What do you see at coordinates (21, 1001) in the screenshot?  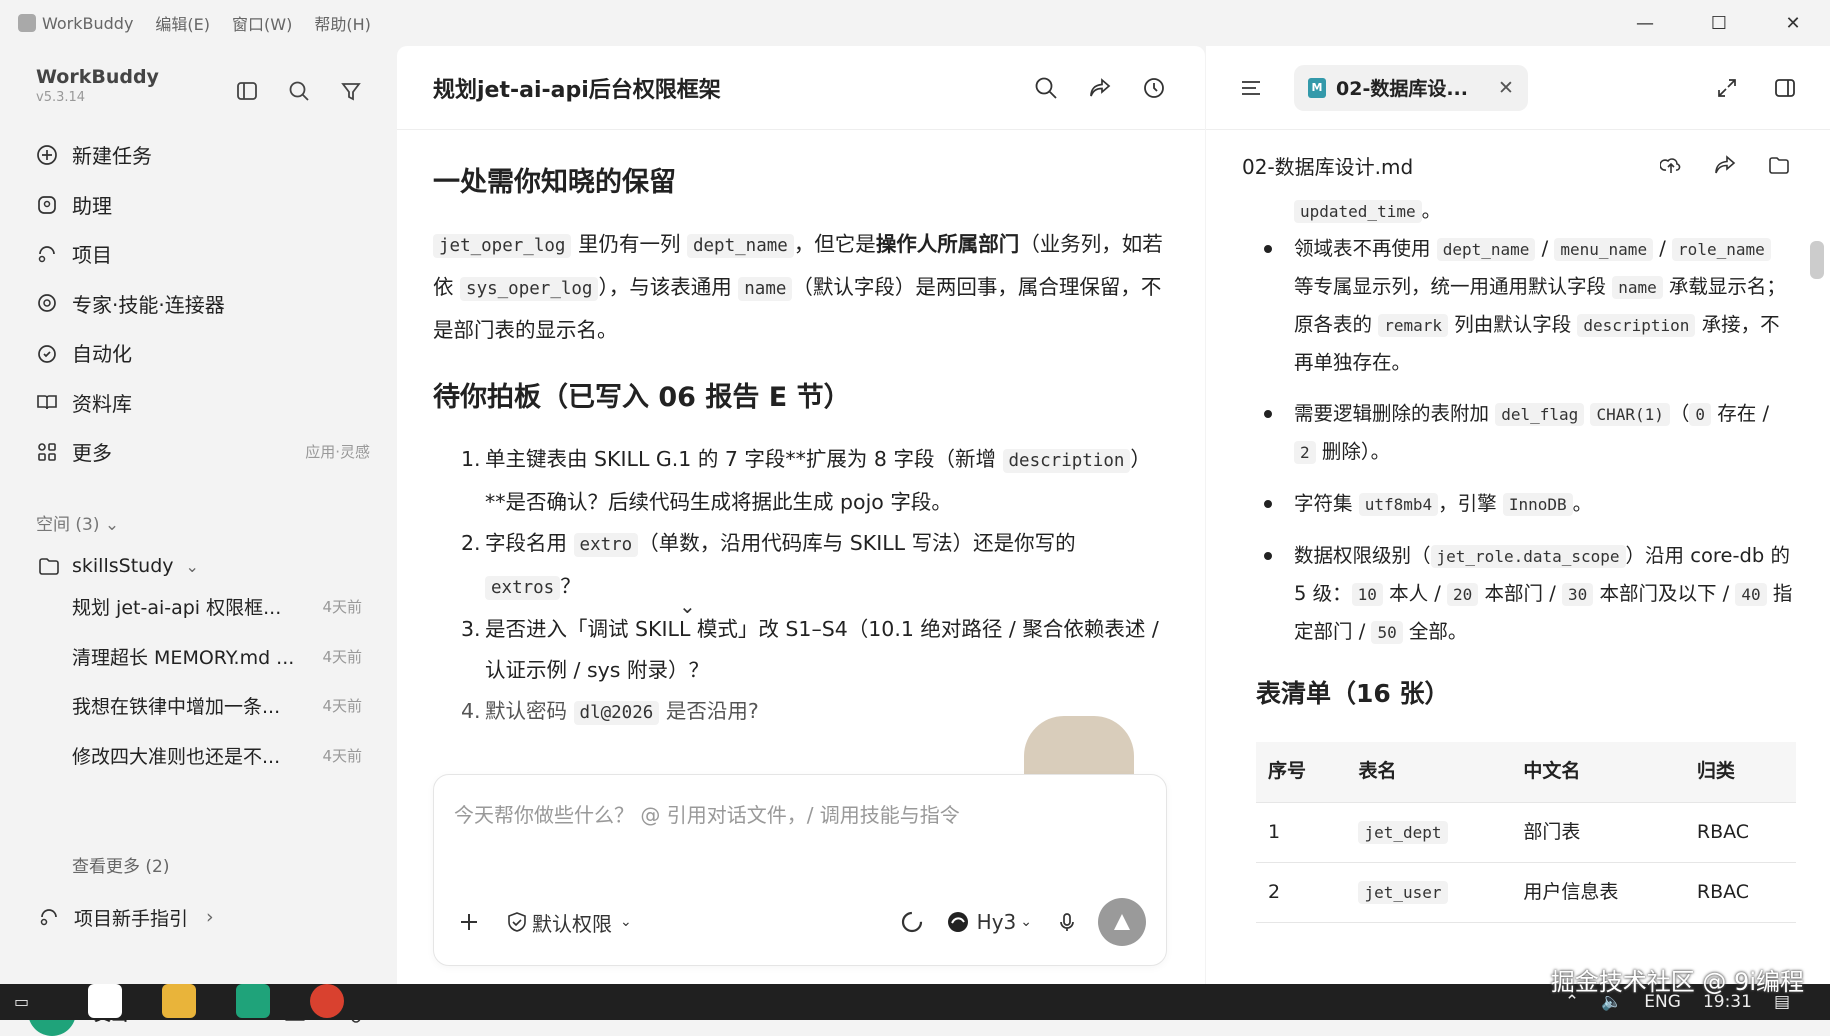 I see `task-view-icon: ▭` at bounding box center [21, 1001].